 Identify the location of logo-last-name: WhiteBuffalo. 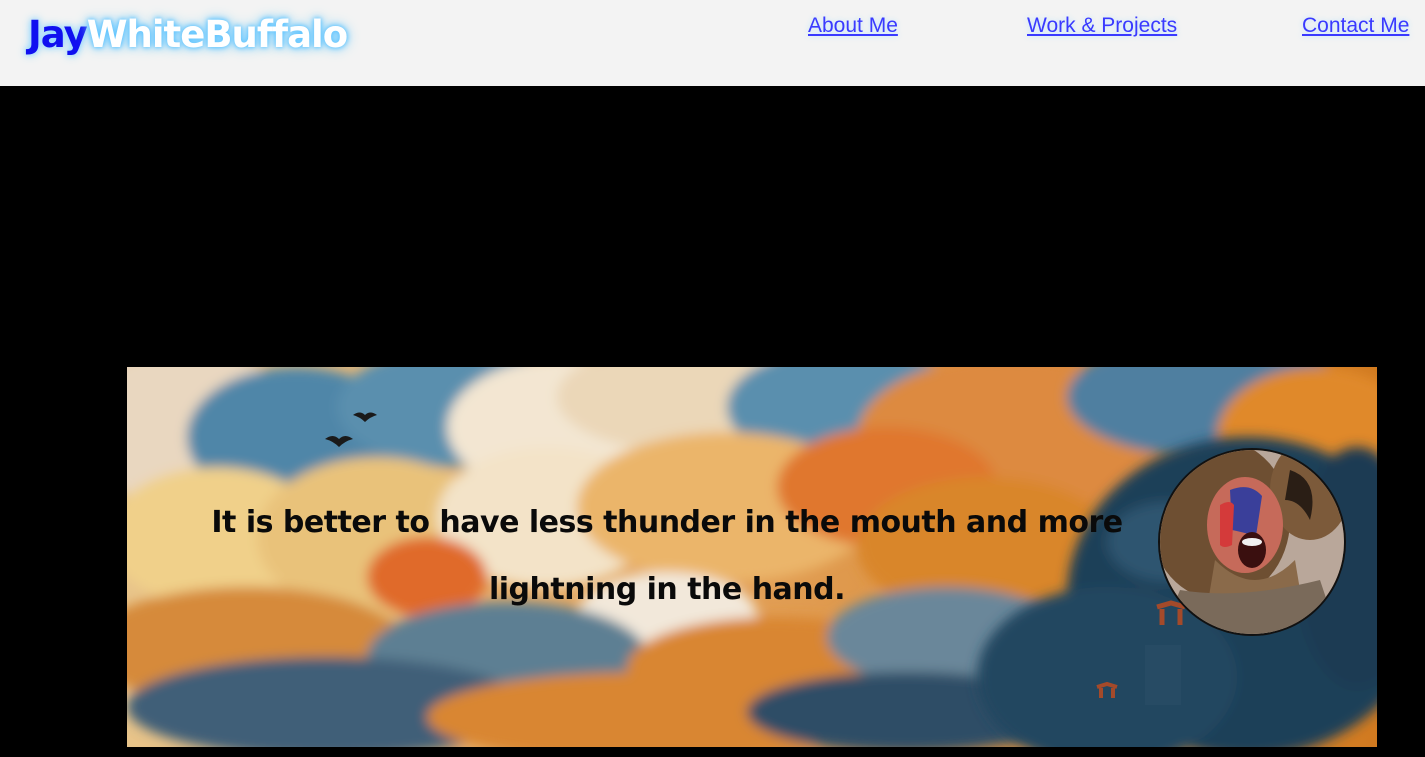
(217, 34).